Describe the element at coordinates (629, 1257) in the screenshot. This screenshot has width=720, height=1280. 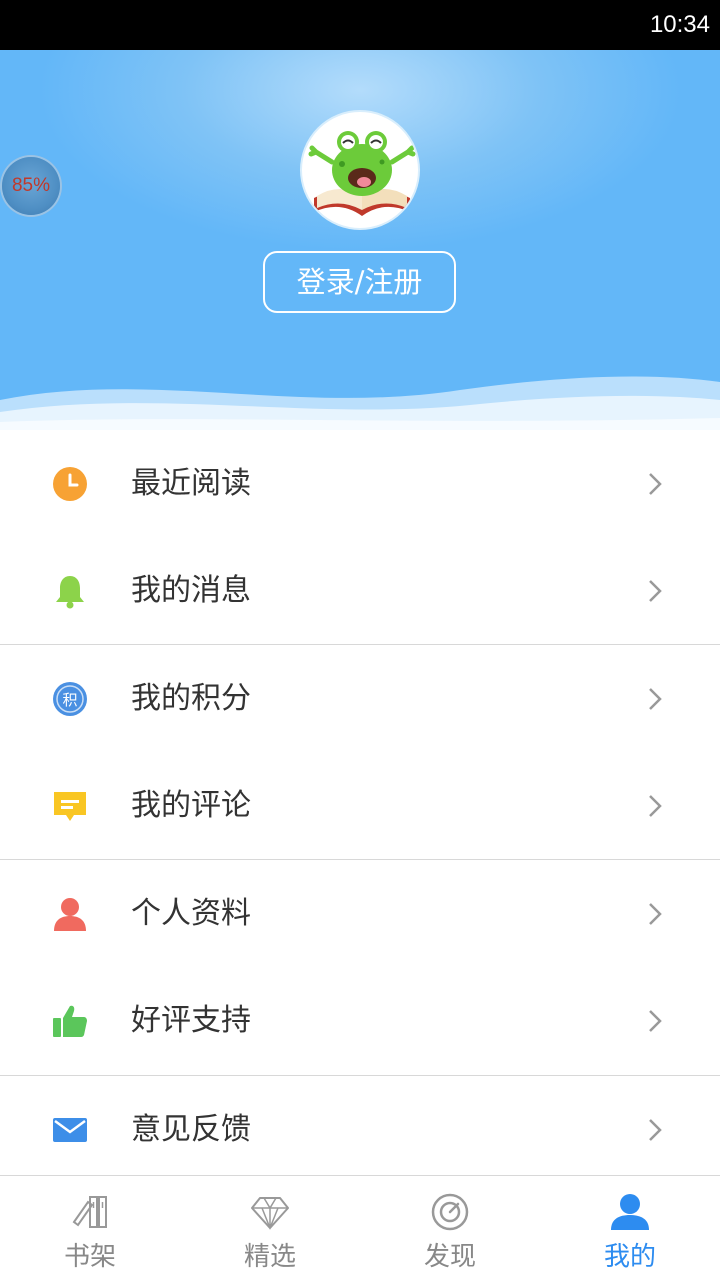
I see `tab-label: 我的` at that location.